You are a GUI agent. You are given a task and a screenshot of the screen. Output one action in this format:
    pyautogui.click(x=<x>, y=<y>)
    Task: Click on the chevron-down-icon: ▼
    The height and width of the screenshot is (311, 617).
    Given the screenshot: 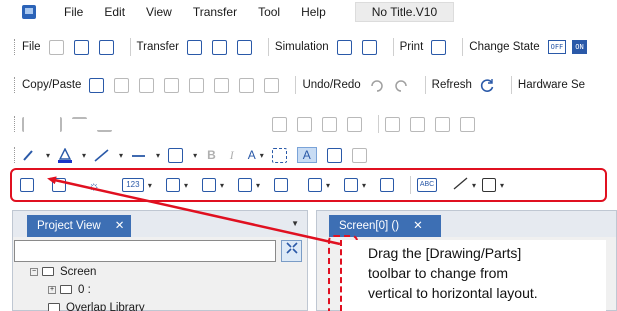 What is the action you would take?
    pyautogui.click(x=295, y=223)
    